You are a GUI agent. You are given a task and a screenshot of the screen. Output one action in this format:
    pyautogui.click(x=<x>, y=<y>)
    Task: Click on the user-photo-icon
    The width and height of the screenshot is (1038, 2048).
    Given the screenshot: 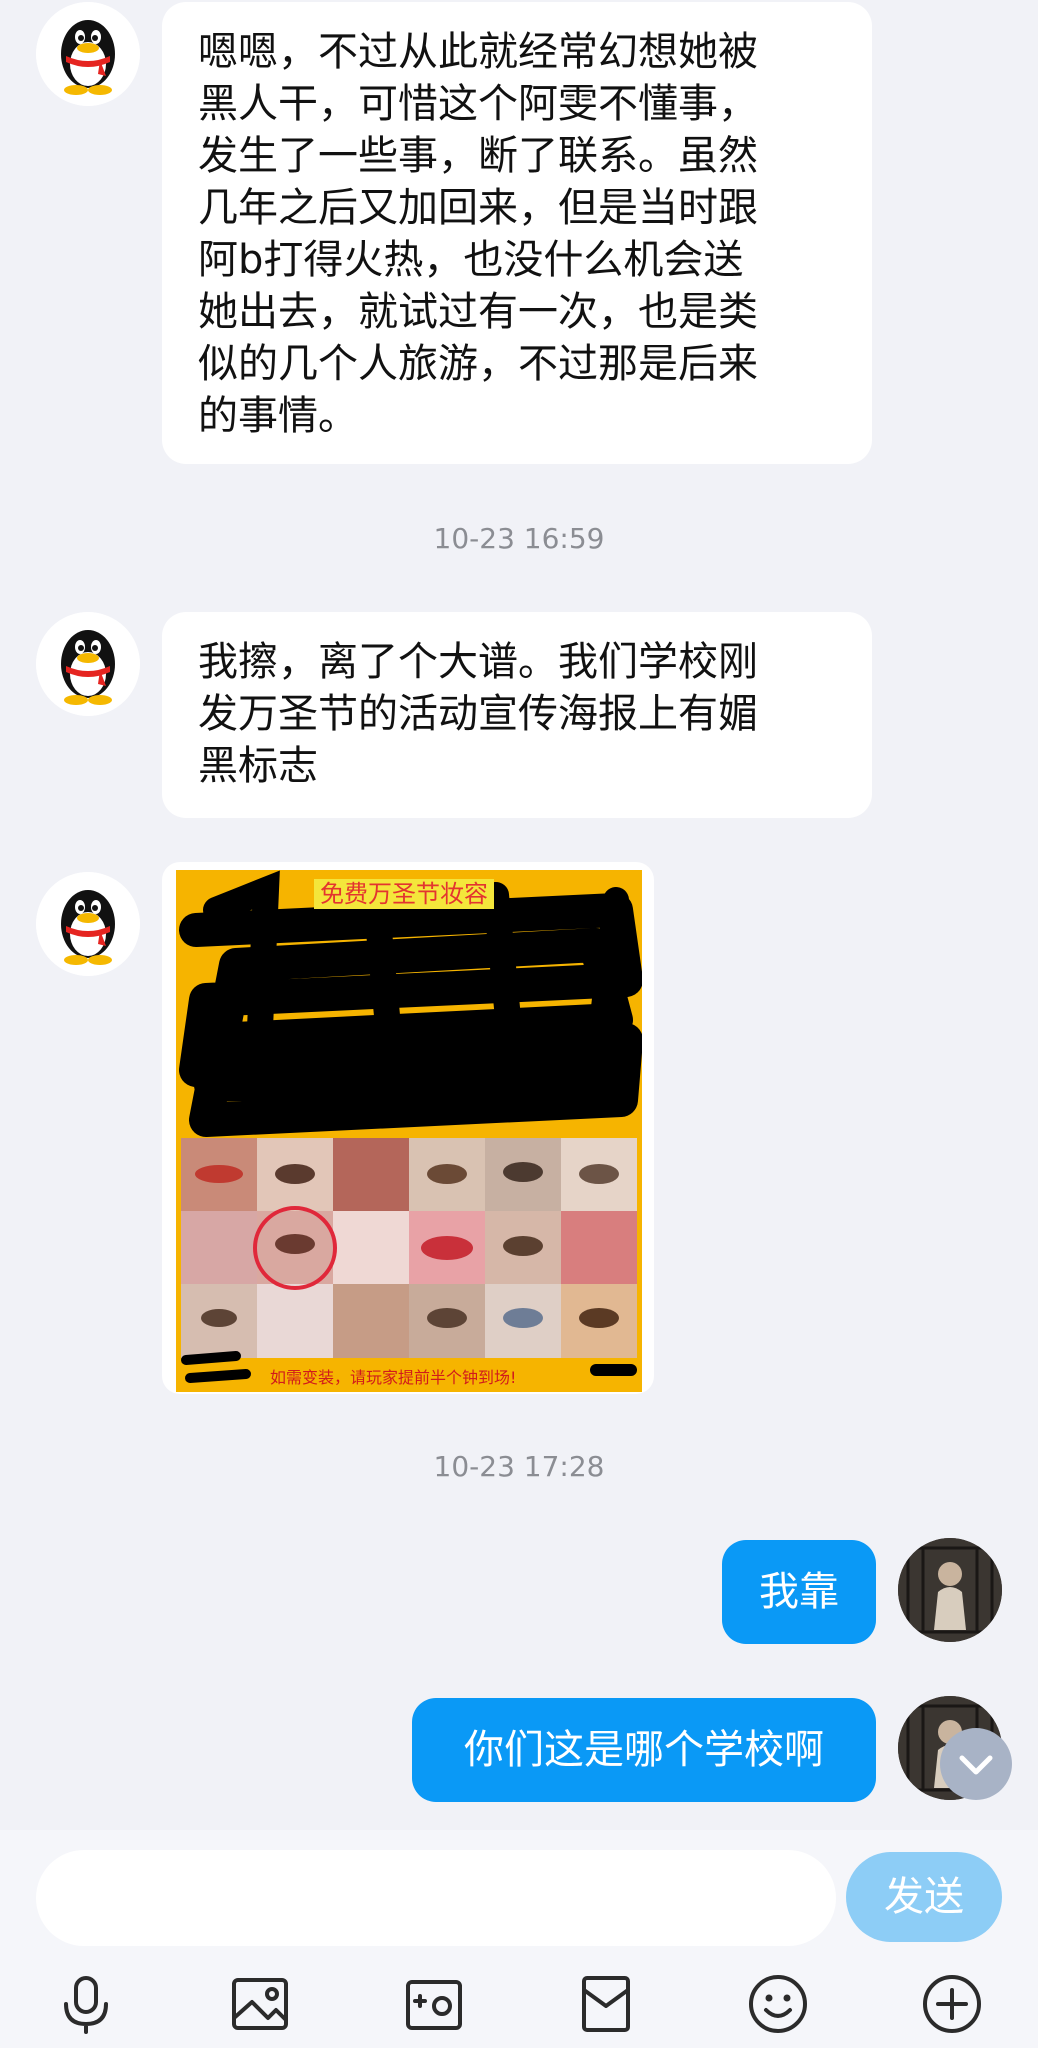 What is the action you would take?
    pyautogui.click(x=950, y=1590)
    